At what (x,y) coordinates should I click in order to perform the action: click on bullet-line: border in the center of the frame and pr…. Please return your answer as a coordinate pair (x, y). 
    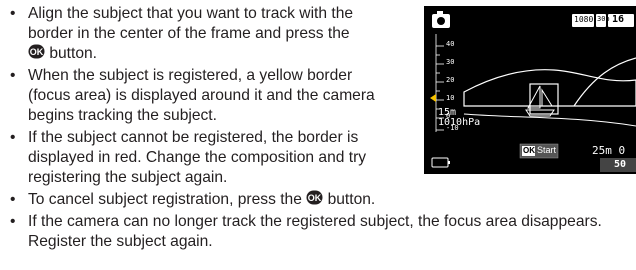
    Looking at the image, I should click on (189, 33).